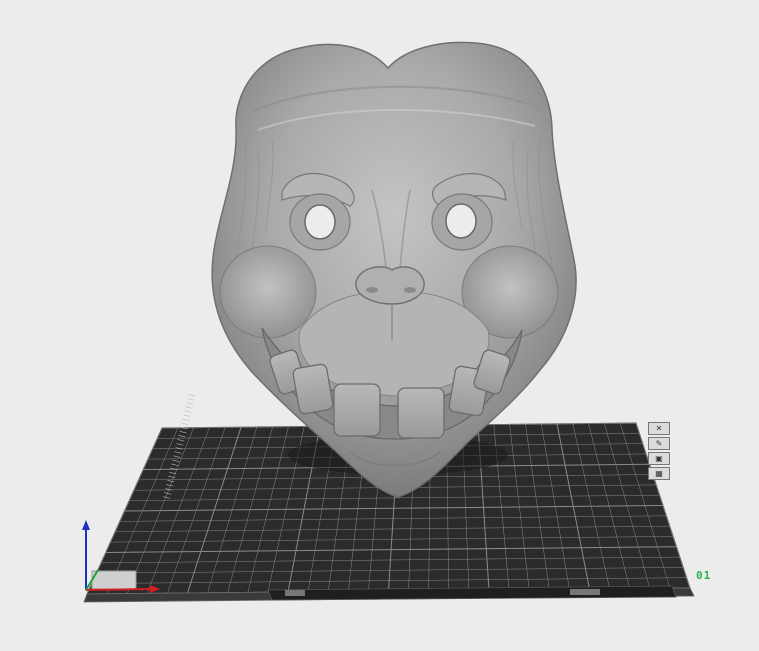  Describe the element at coordinates (659, 458) in the screenshot. I see `camera-icon: ▣` at that location.